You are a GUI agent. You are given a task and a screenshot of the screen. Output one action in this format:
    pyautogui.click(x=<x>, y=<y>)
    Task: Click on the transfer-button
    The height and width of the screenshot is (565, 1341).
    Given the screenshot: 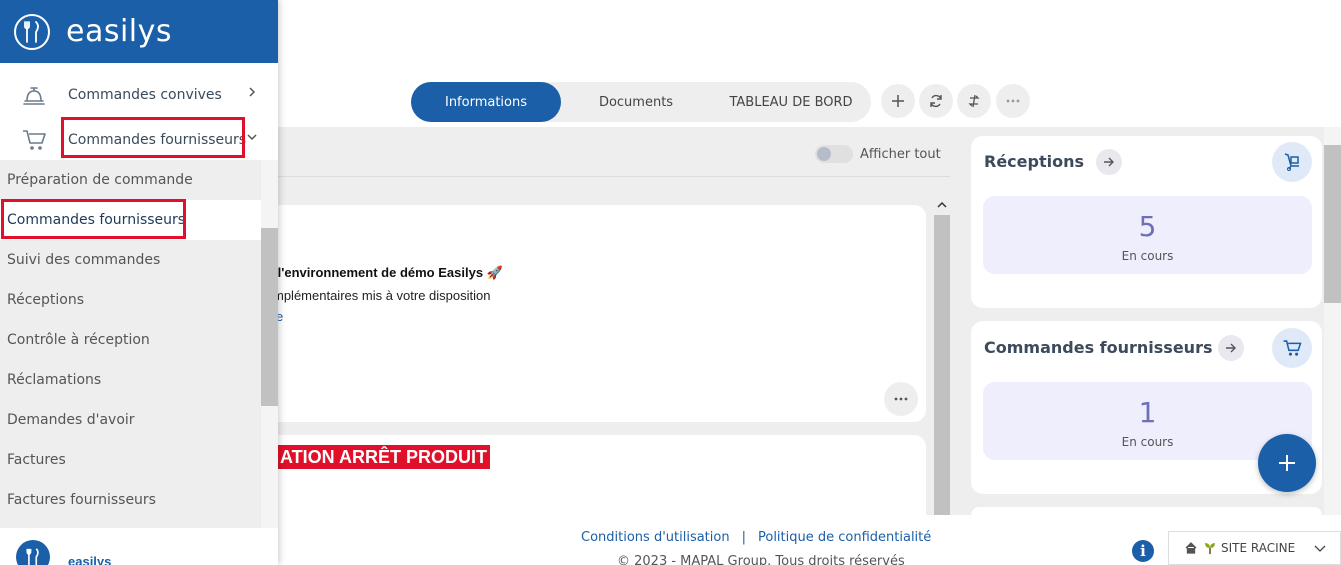 What is the action you would take?
    pyautogui.click(x=974, y=101)
    